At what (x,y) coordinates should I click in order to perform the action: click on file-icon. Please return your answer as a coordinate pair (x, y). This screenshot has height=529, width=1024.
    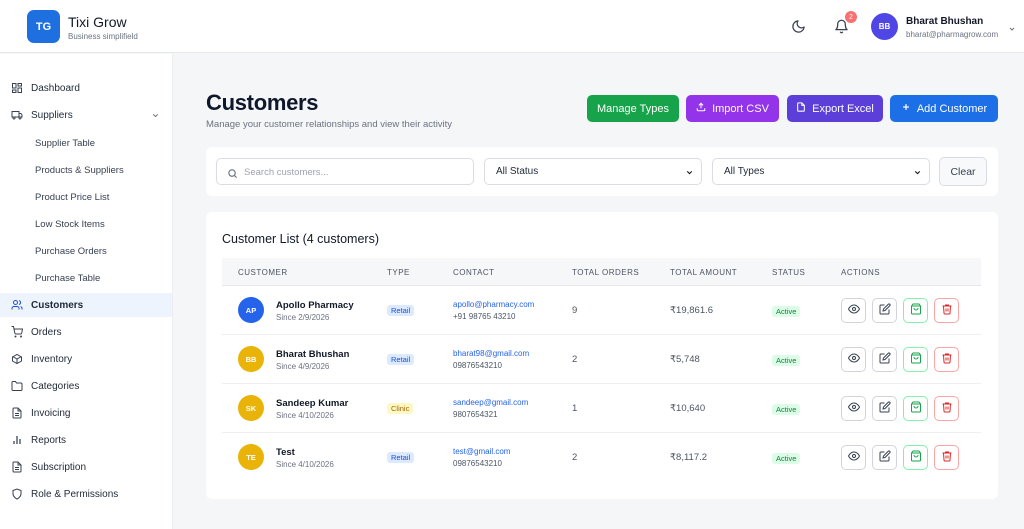
    Looking at the image, I should click on (17, 413).